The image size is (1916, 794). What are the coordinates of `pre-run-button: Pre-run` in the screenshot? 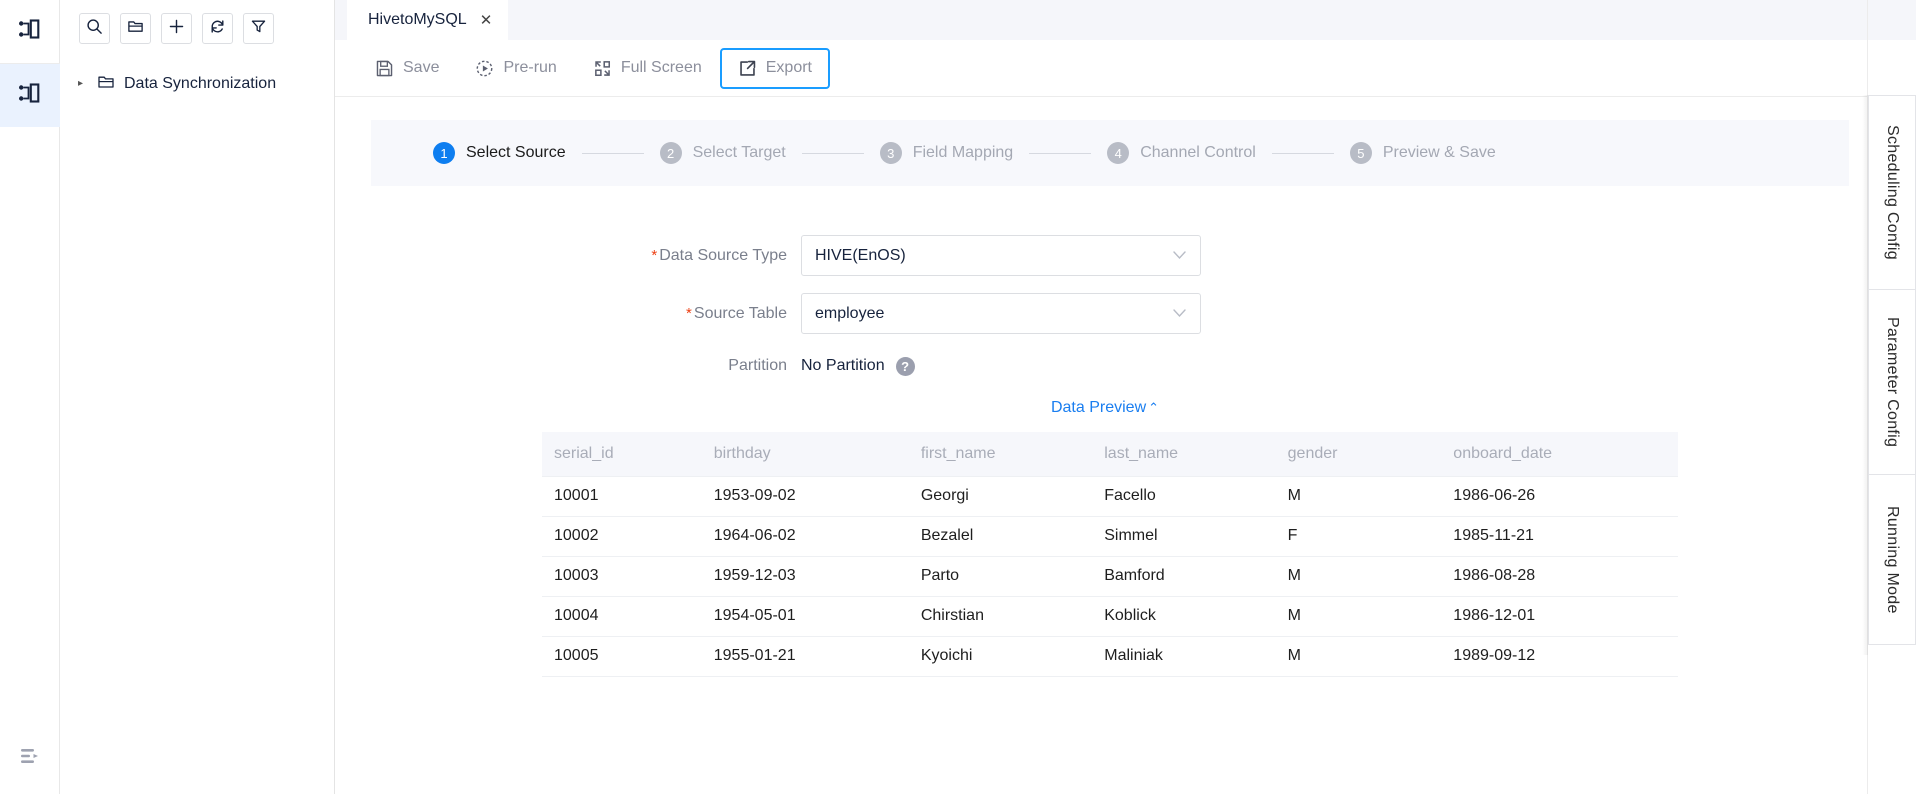 It's located at (515, 68).